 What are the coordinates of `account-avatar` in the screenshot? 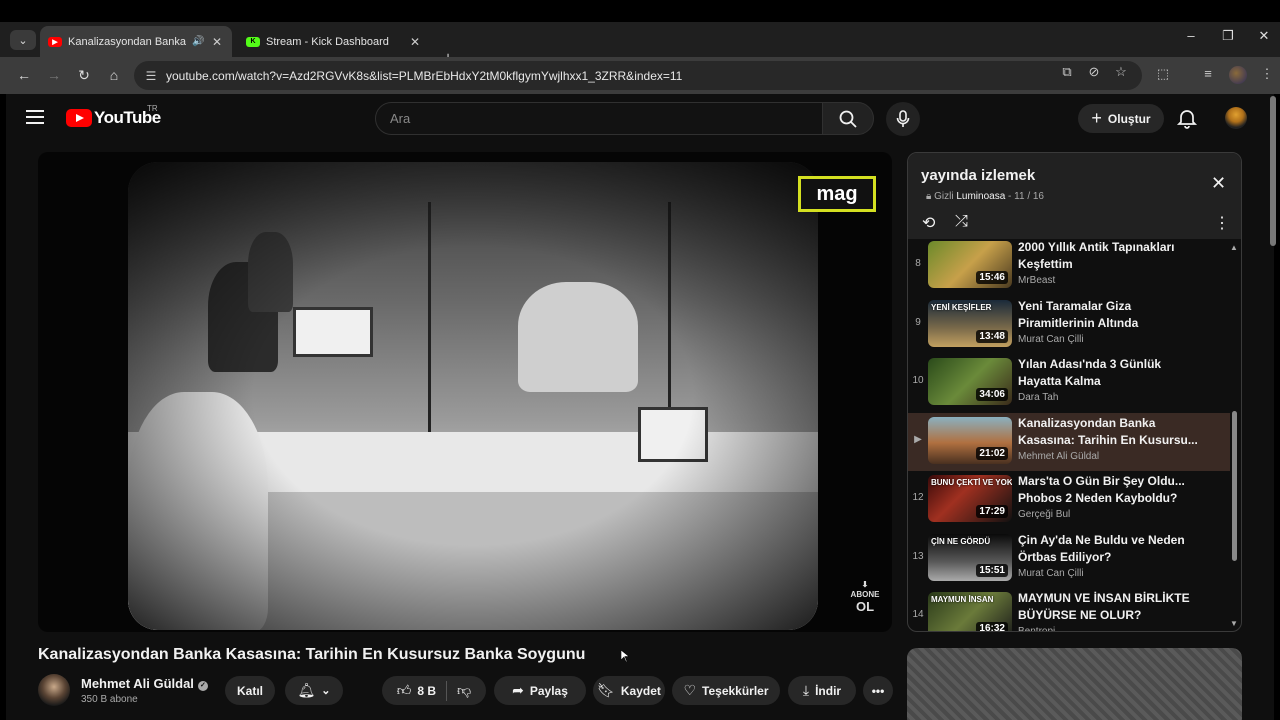 It's located at (1236, 118).